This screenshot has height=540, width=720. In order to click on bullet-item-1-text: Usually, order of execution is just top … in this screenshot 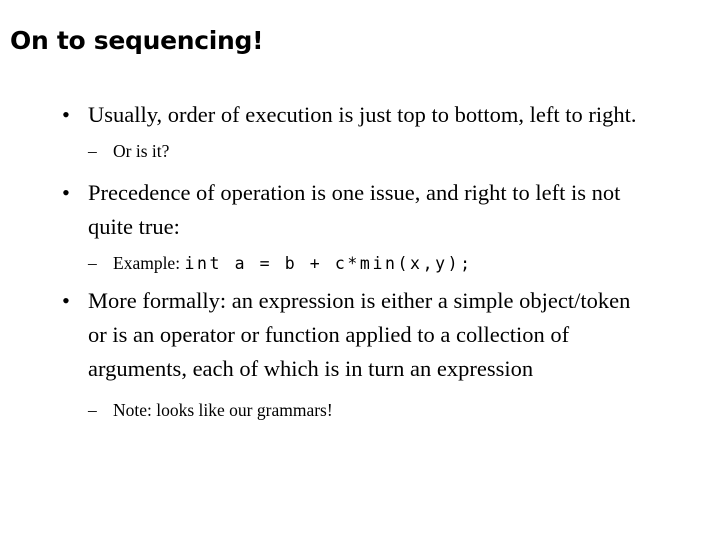, I will do `click(362, 114)`.